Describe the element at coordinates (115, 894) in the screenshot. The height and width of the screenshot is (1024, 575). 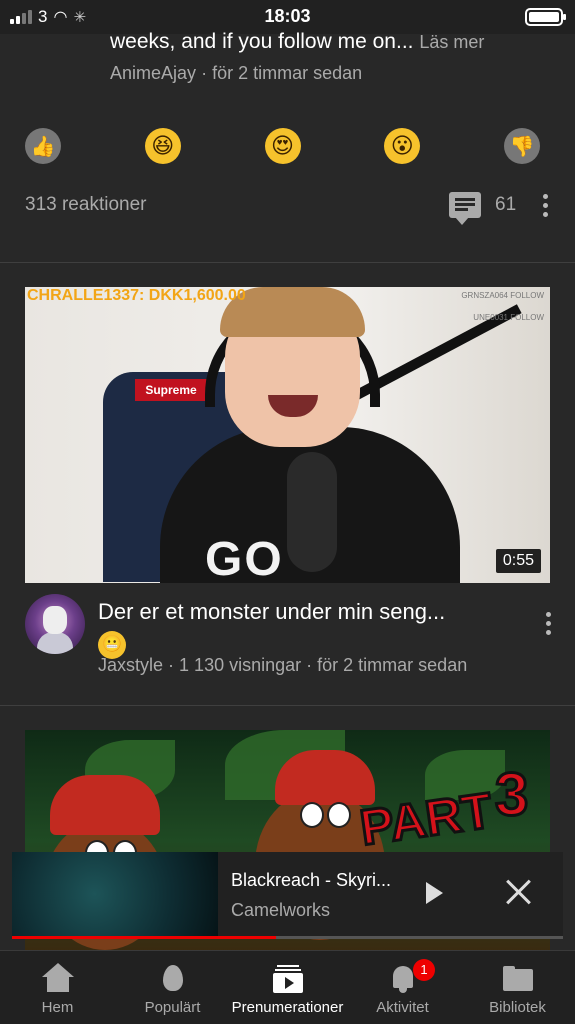
I see `mini-player-thumbnail` at that location.